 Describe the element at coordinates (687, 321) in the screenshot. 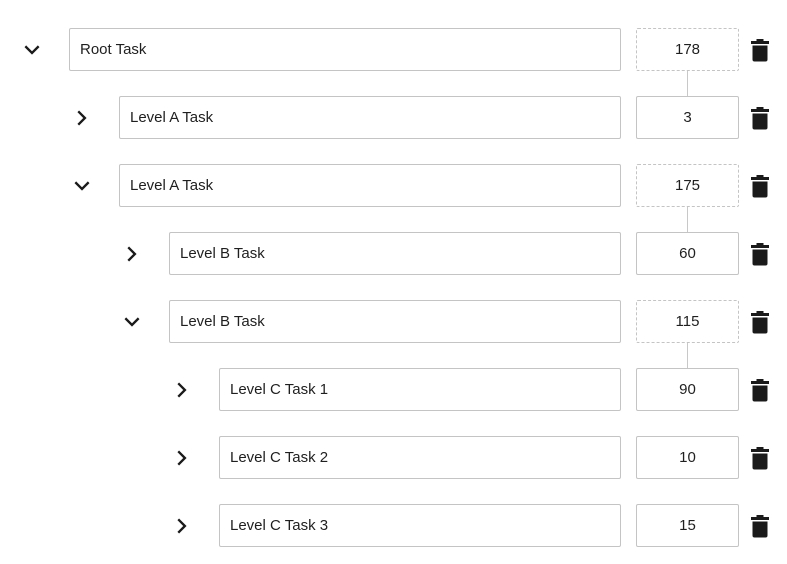

I see `task-total-value: 115` at that location.